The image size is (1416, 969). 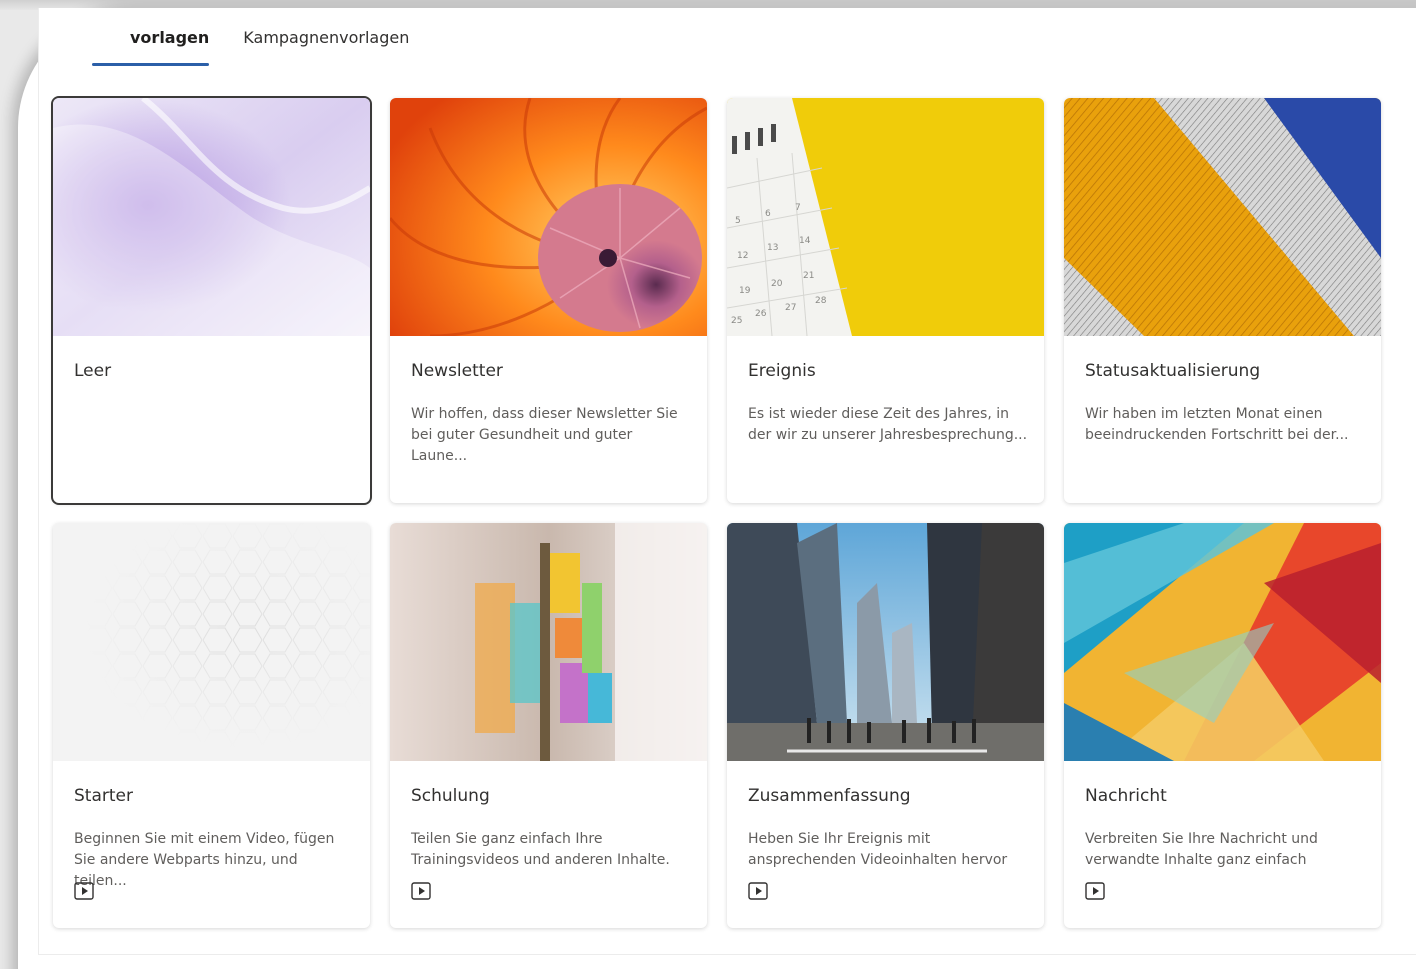 I want to click on tab-kampagnenvorlagen: Kampagnenvorlagen, so click(x=326, y=43).